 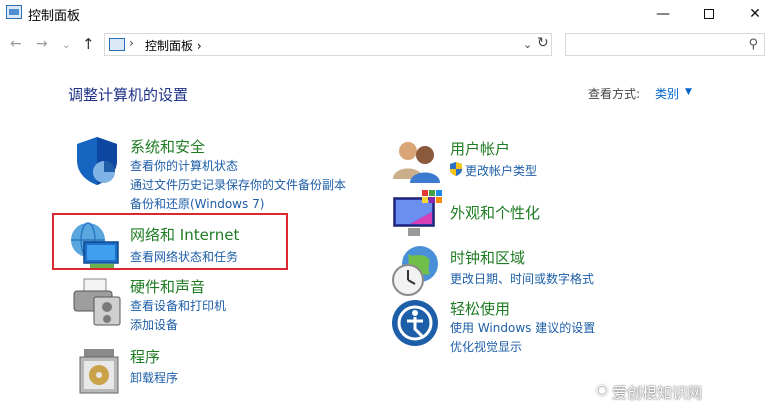 What do you see at coordinates (97, 302) in the screenshot?
I see `printer-icon` at bounding box center [97, 302].